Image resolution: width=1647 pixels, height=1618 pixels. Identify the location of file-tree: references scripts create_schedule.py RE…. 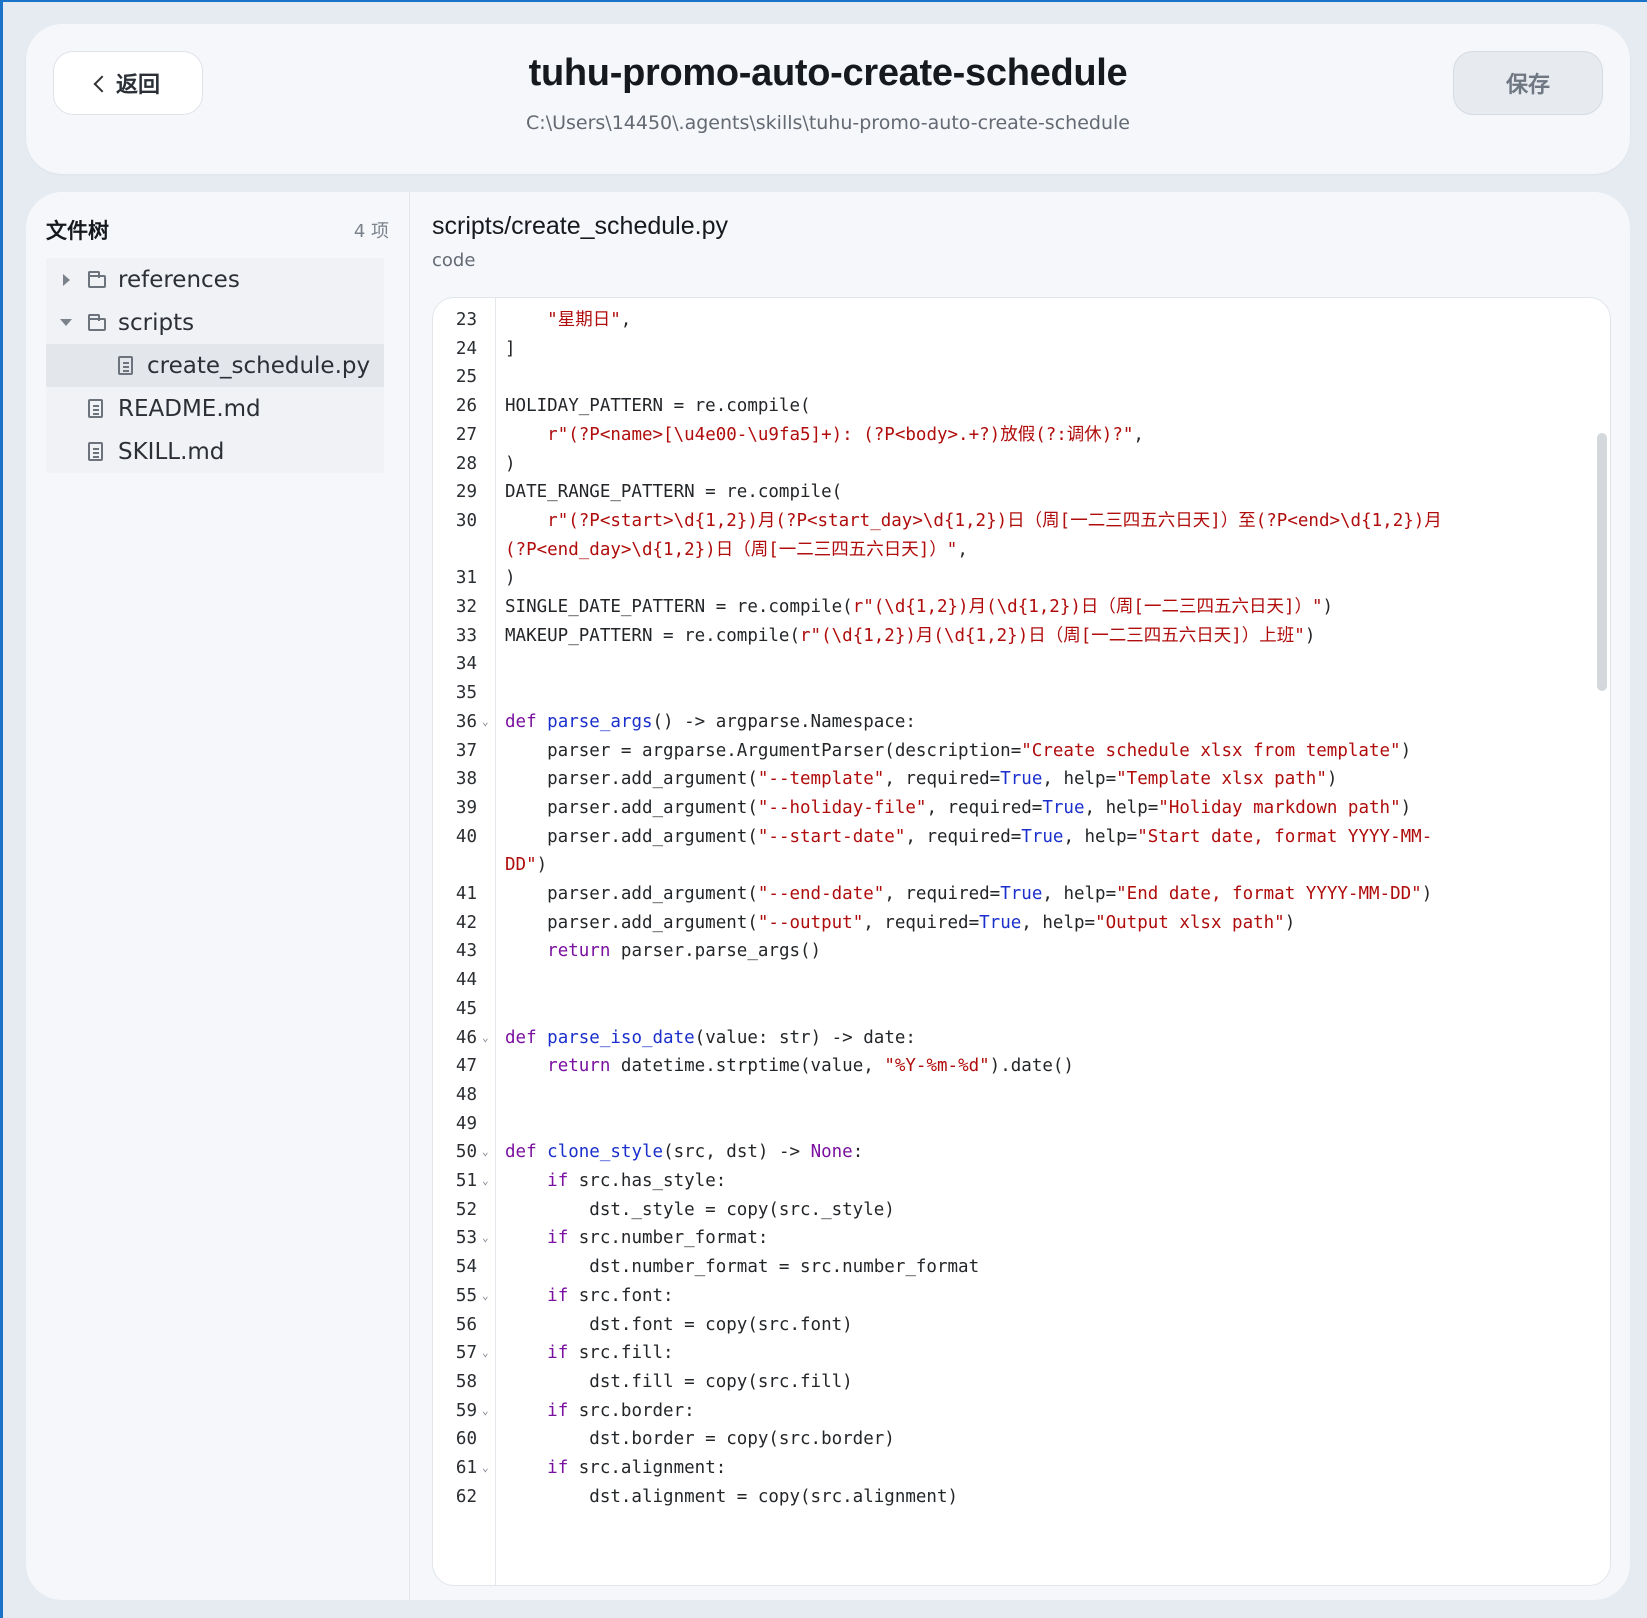
(215, 365).